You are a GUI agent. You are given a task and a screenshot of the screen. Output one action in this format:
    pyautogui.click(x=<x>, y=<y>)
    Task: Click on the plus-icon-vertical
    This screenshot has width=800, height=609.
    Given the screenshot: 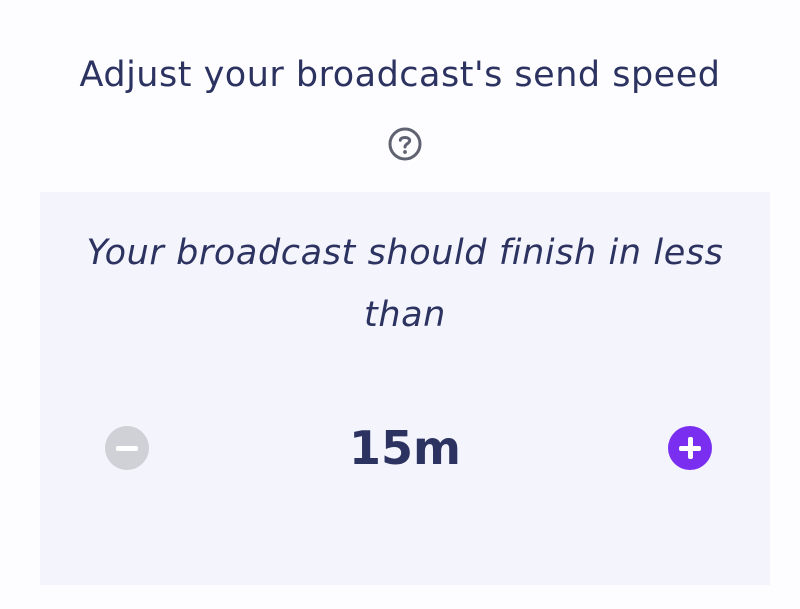 What is the action you would take?
    pyautogui.click(x=690, y=448)
    